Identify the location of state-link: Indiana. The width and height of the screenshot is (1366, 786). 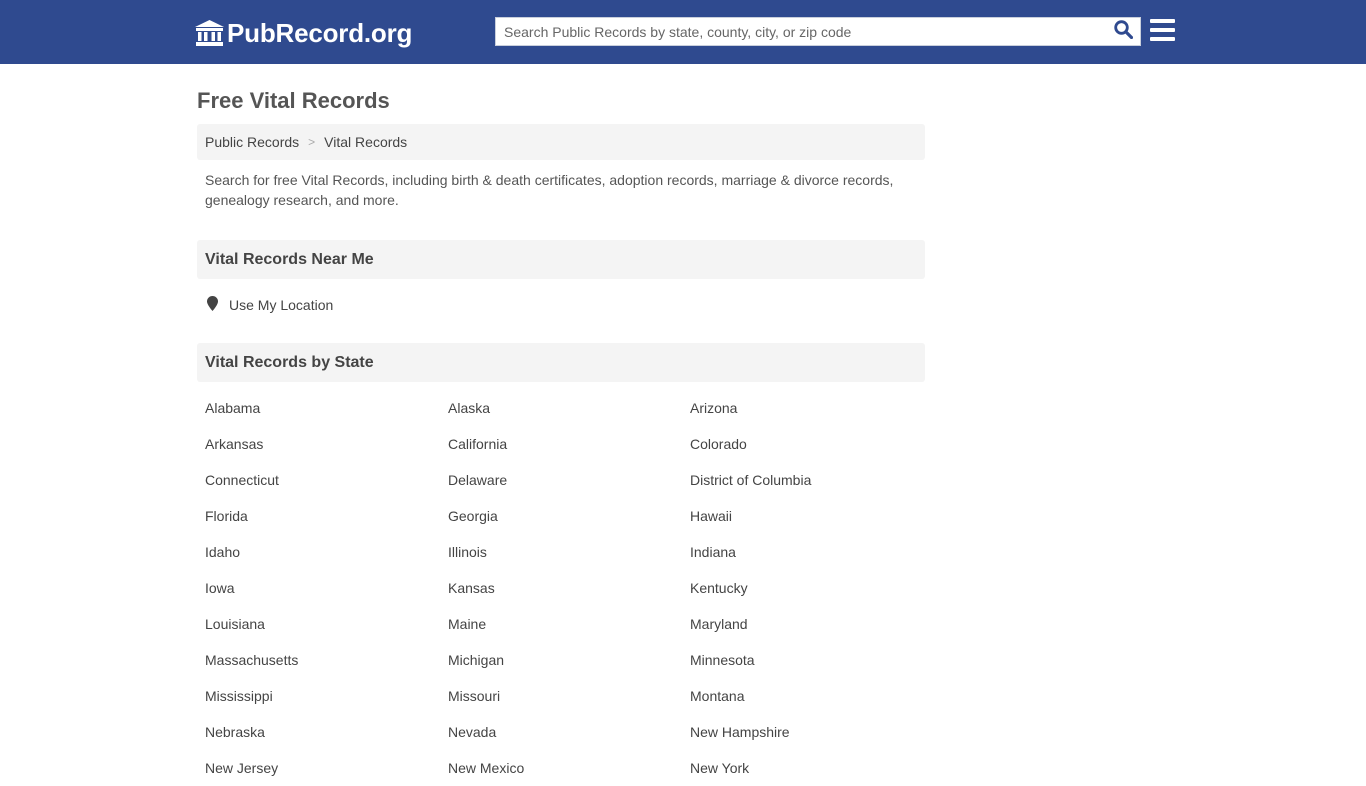
(811, 552).